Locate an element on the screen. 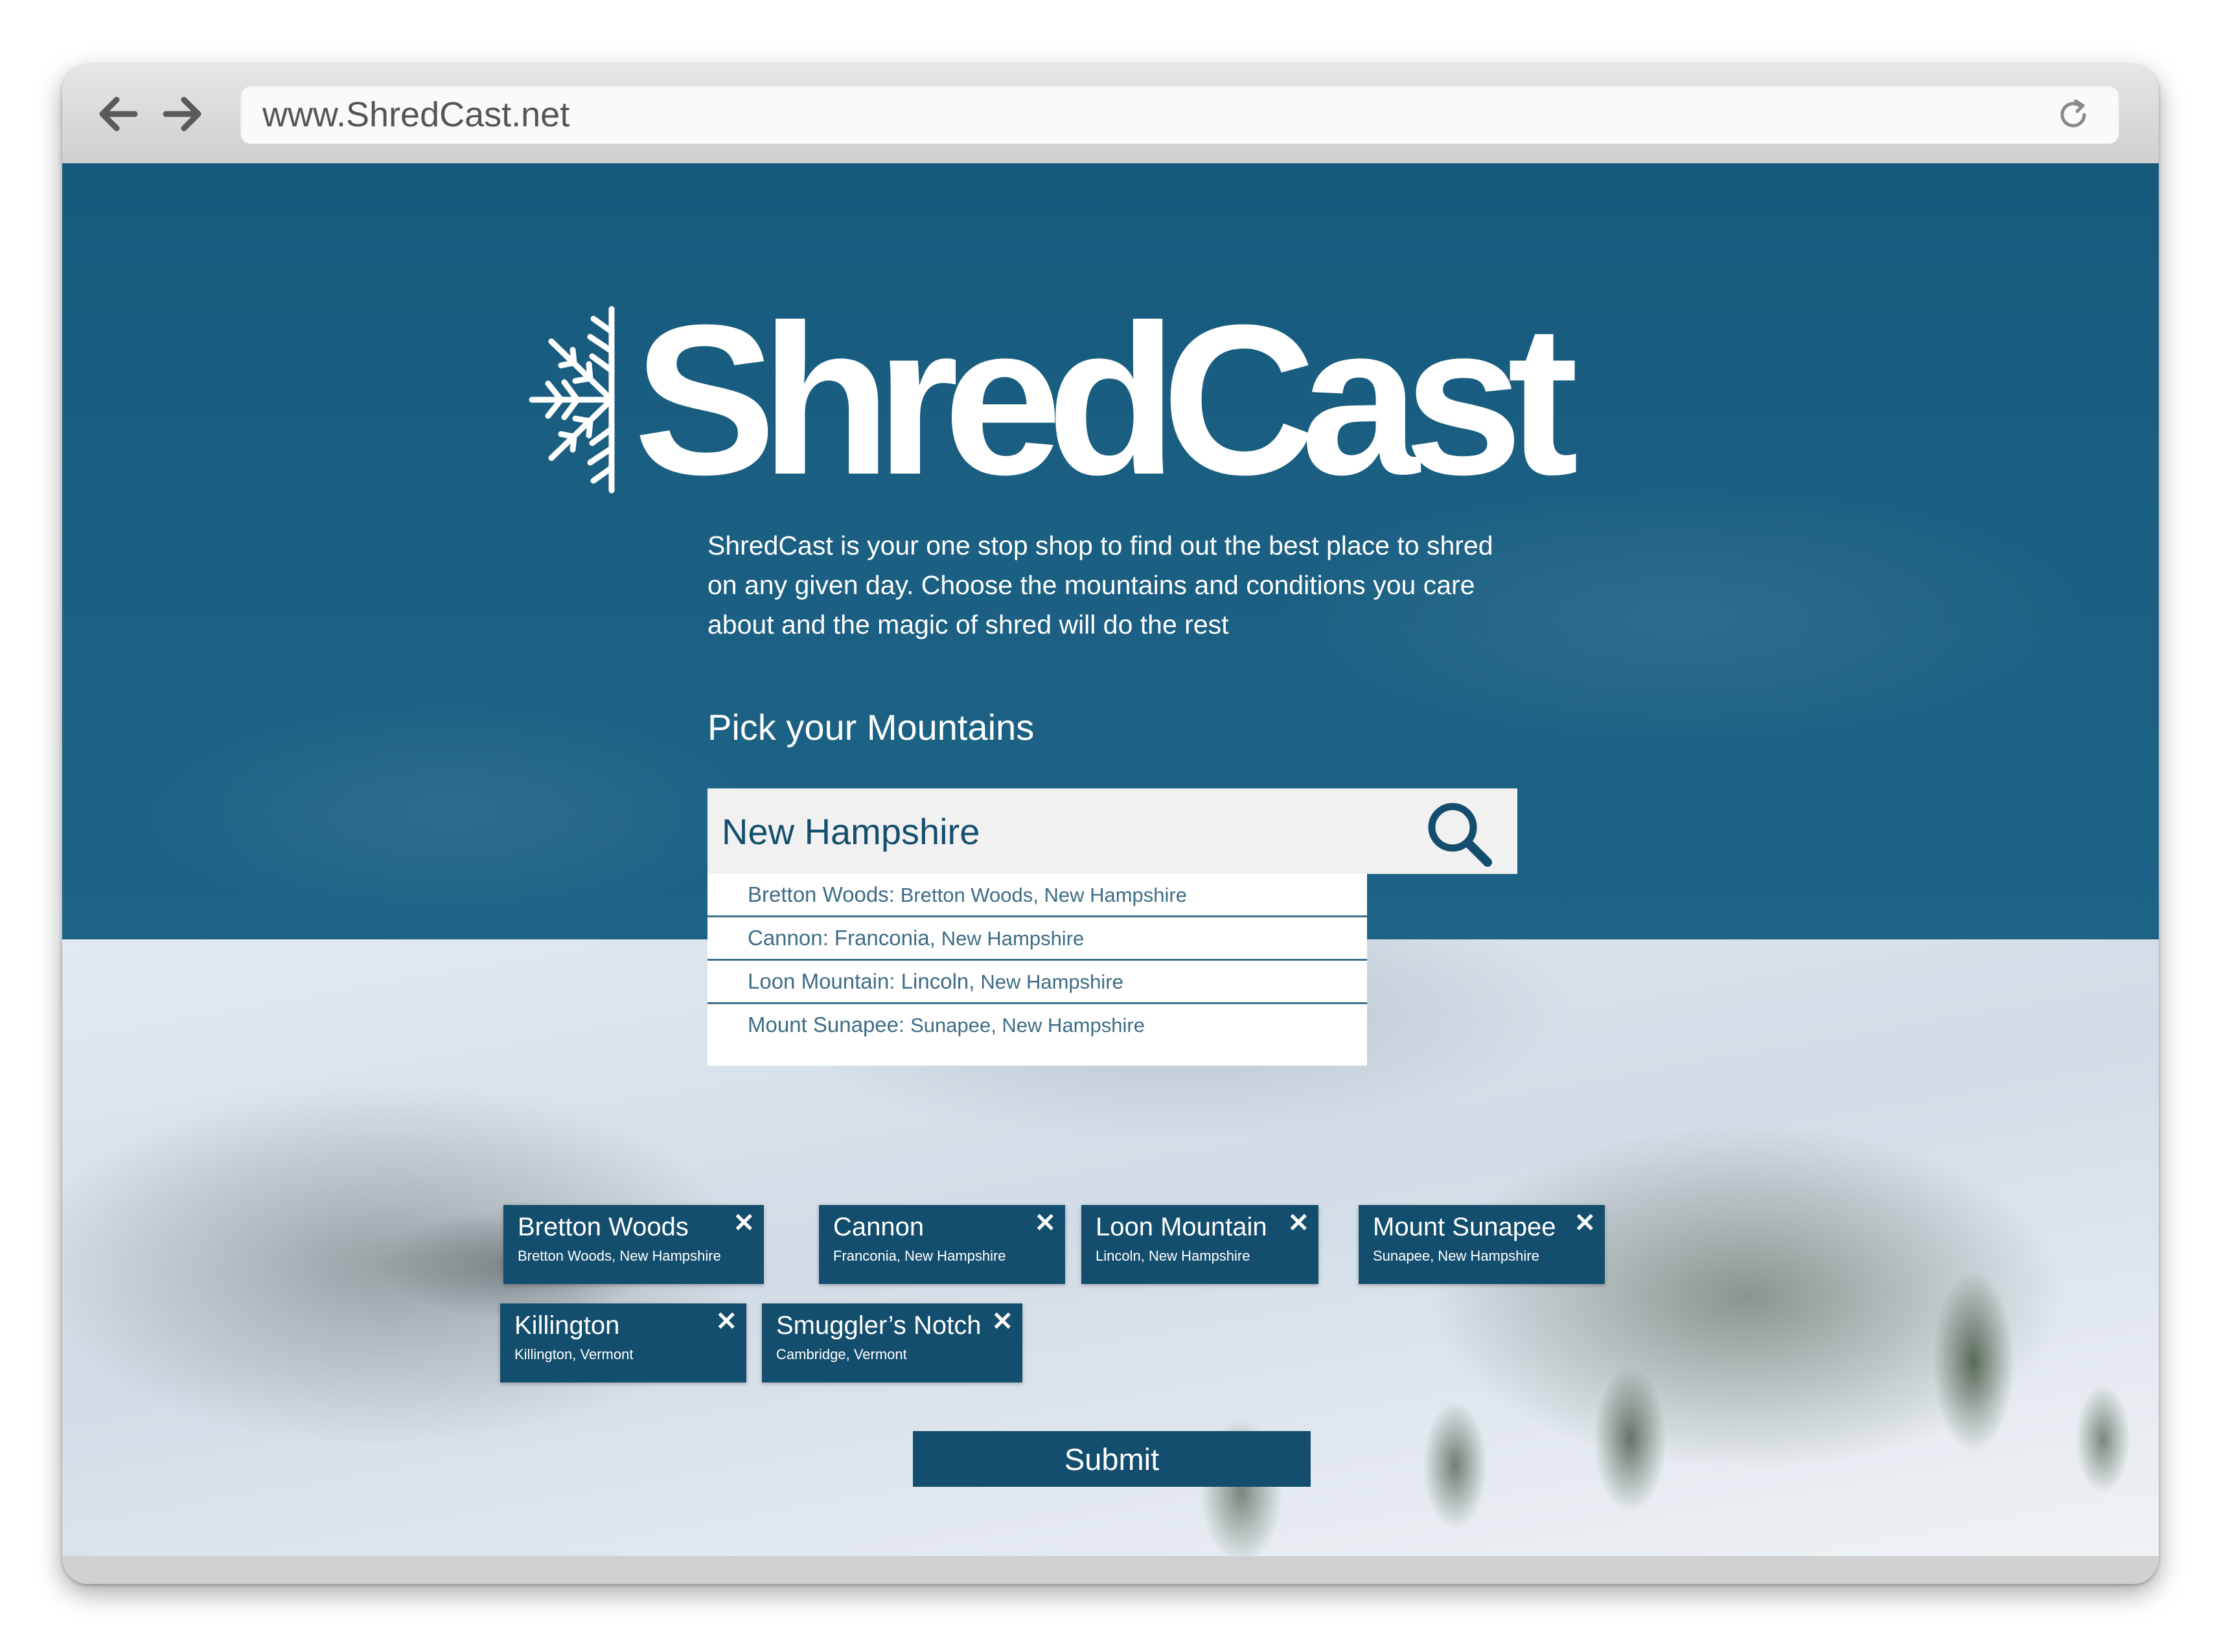 The height and width of the screenshot is (1652, 2219). suggestion-item: Loon Mountain: Lincoln, New Hampshire is located at coordinates (1037, 982).